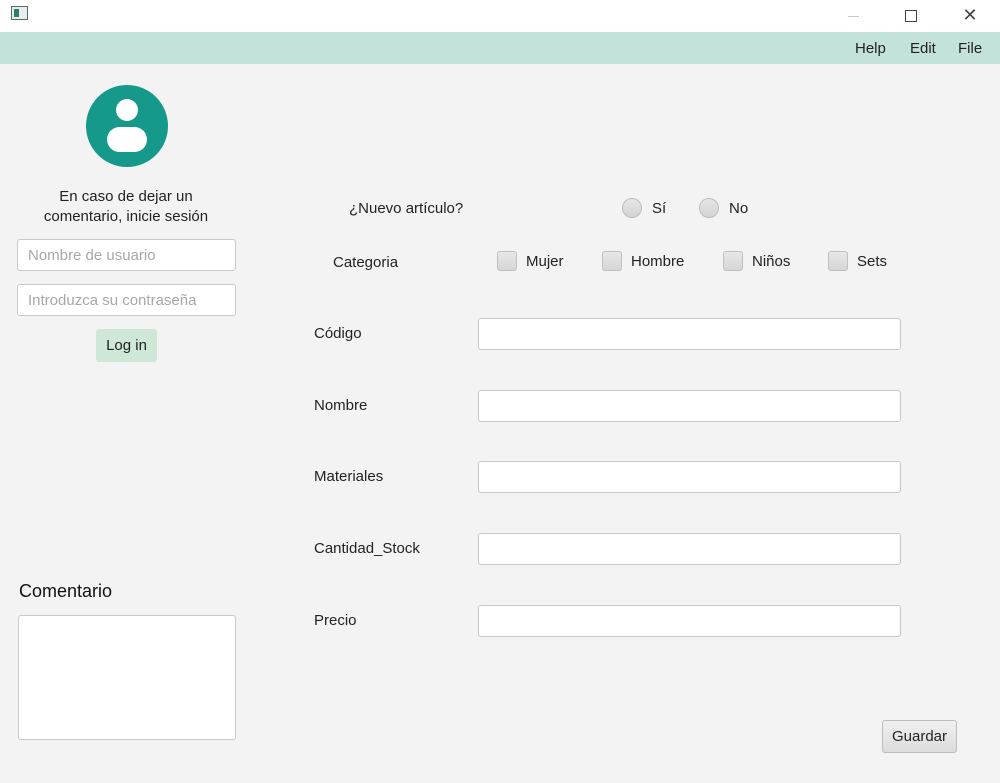 Image resolution: width=1000 pixels, height=783 pixels. I want to click on close-glyph: ✕, so click(970, 15).